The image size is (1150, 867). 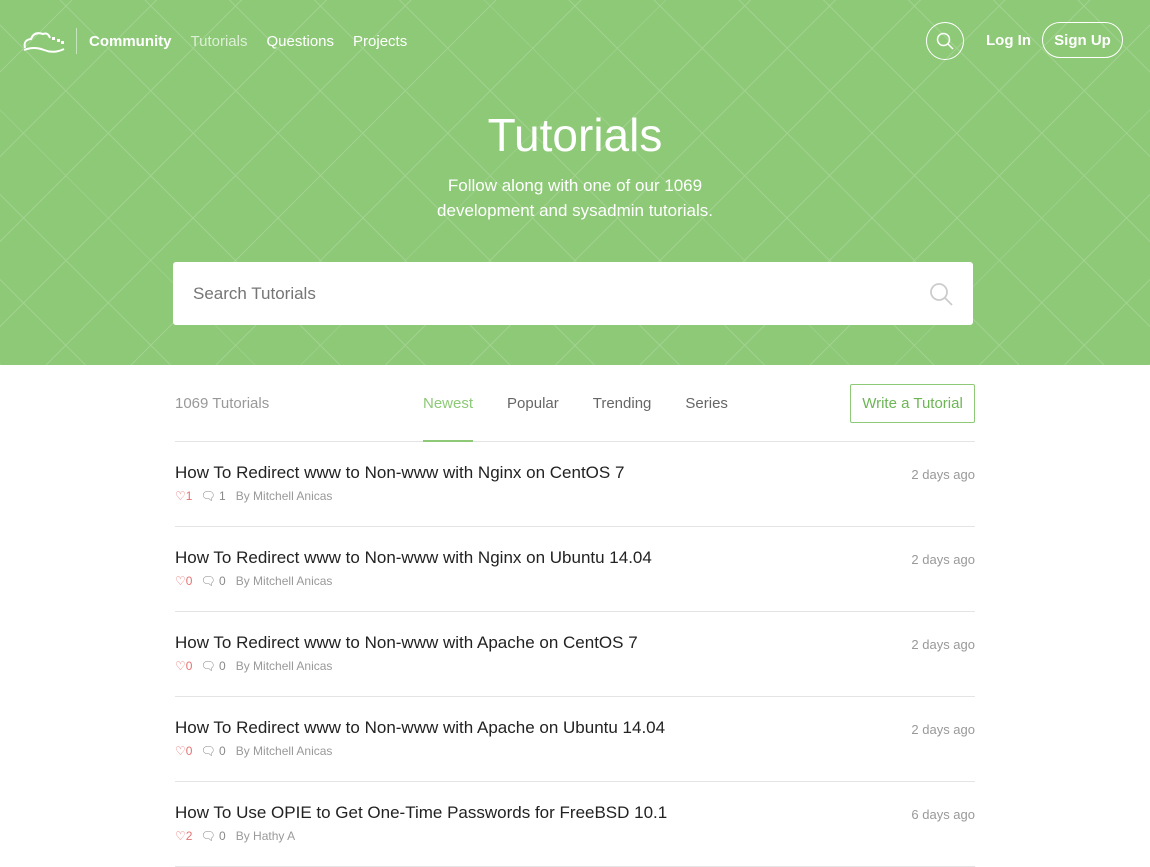 I want to click on like-button: ♡1, so click(x=183, y=496).